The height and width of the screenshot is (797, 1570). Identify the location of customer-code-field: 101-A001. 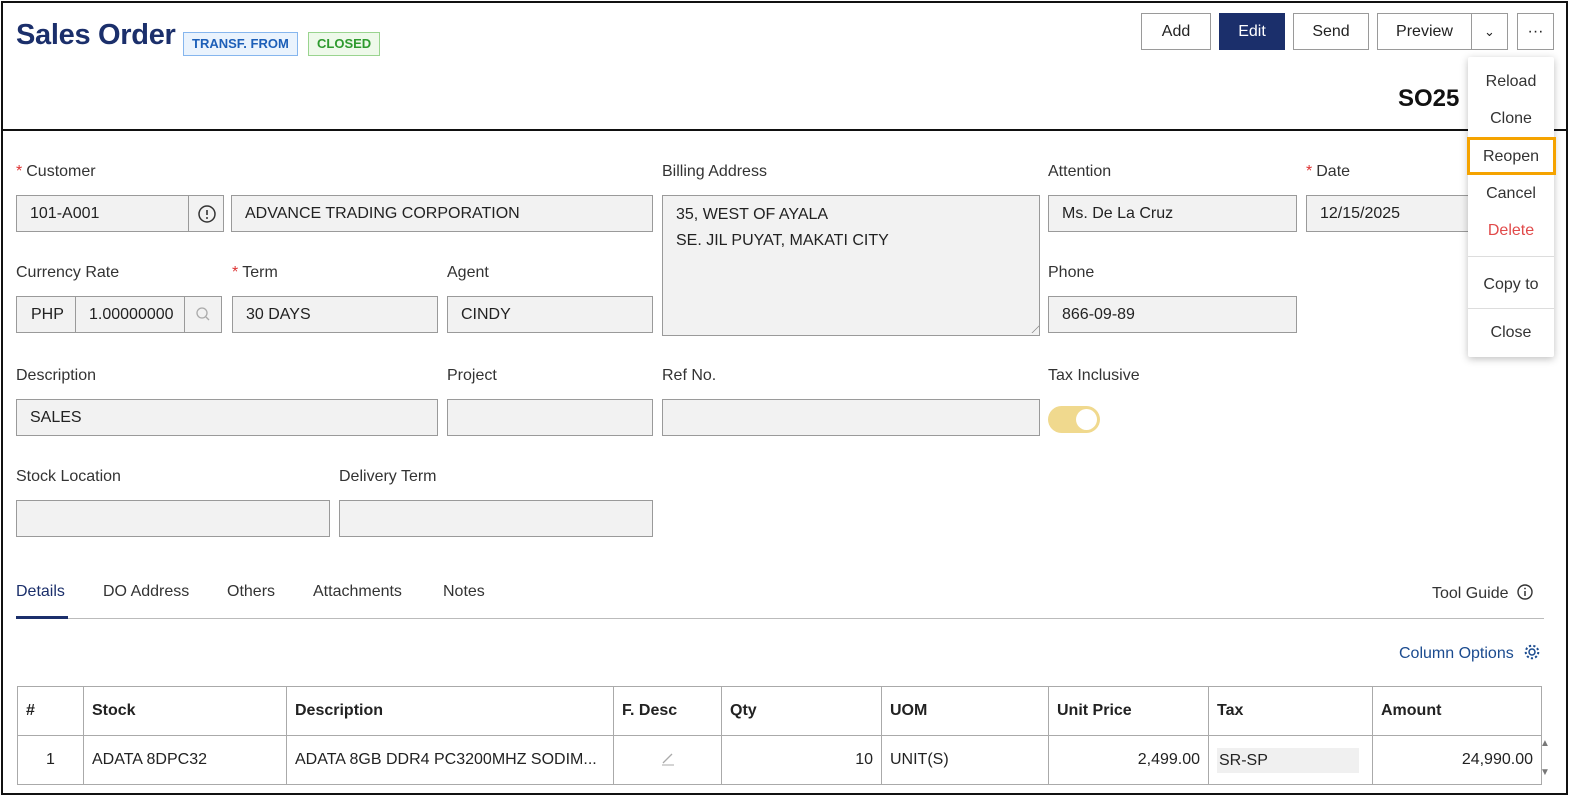
(102, 213).